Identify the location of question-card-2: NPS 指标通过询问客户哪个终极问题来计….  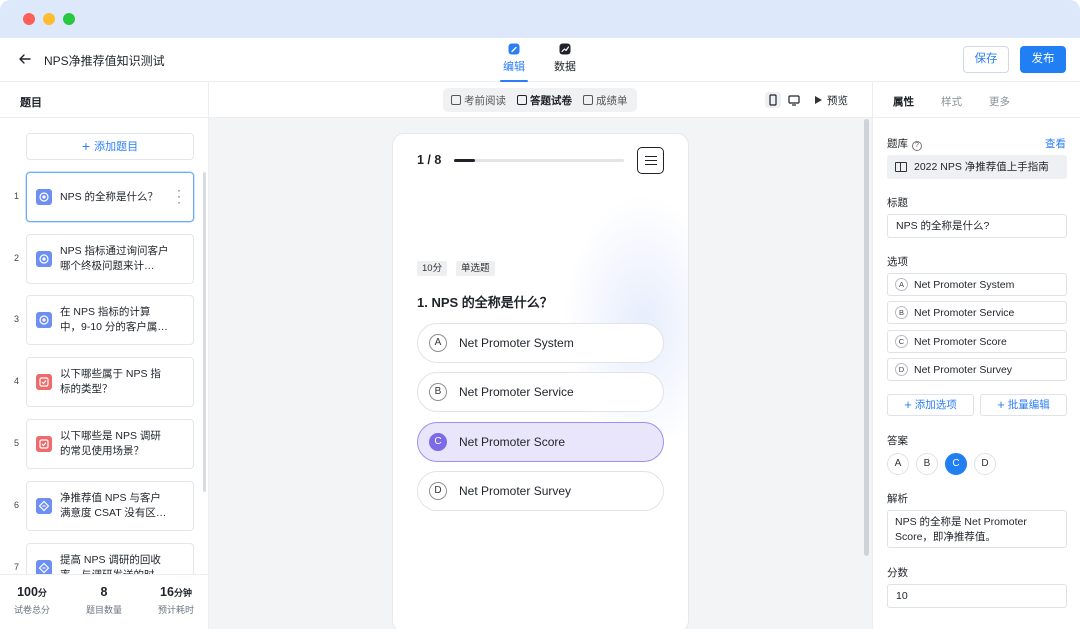
(110, 259).